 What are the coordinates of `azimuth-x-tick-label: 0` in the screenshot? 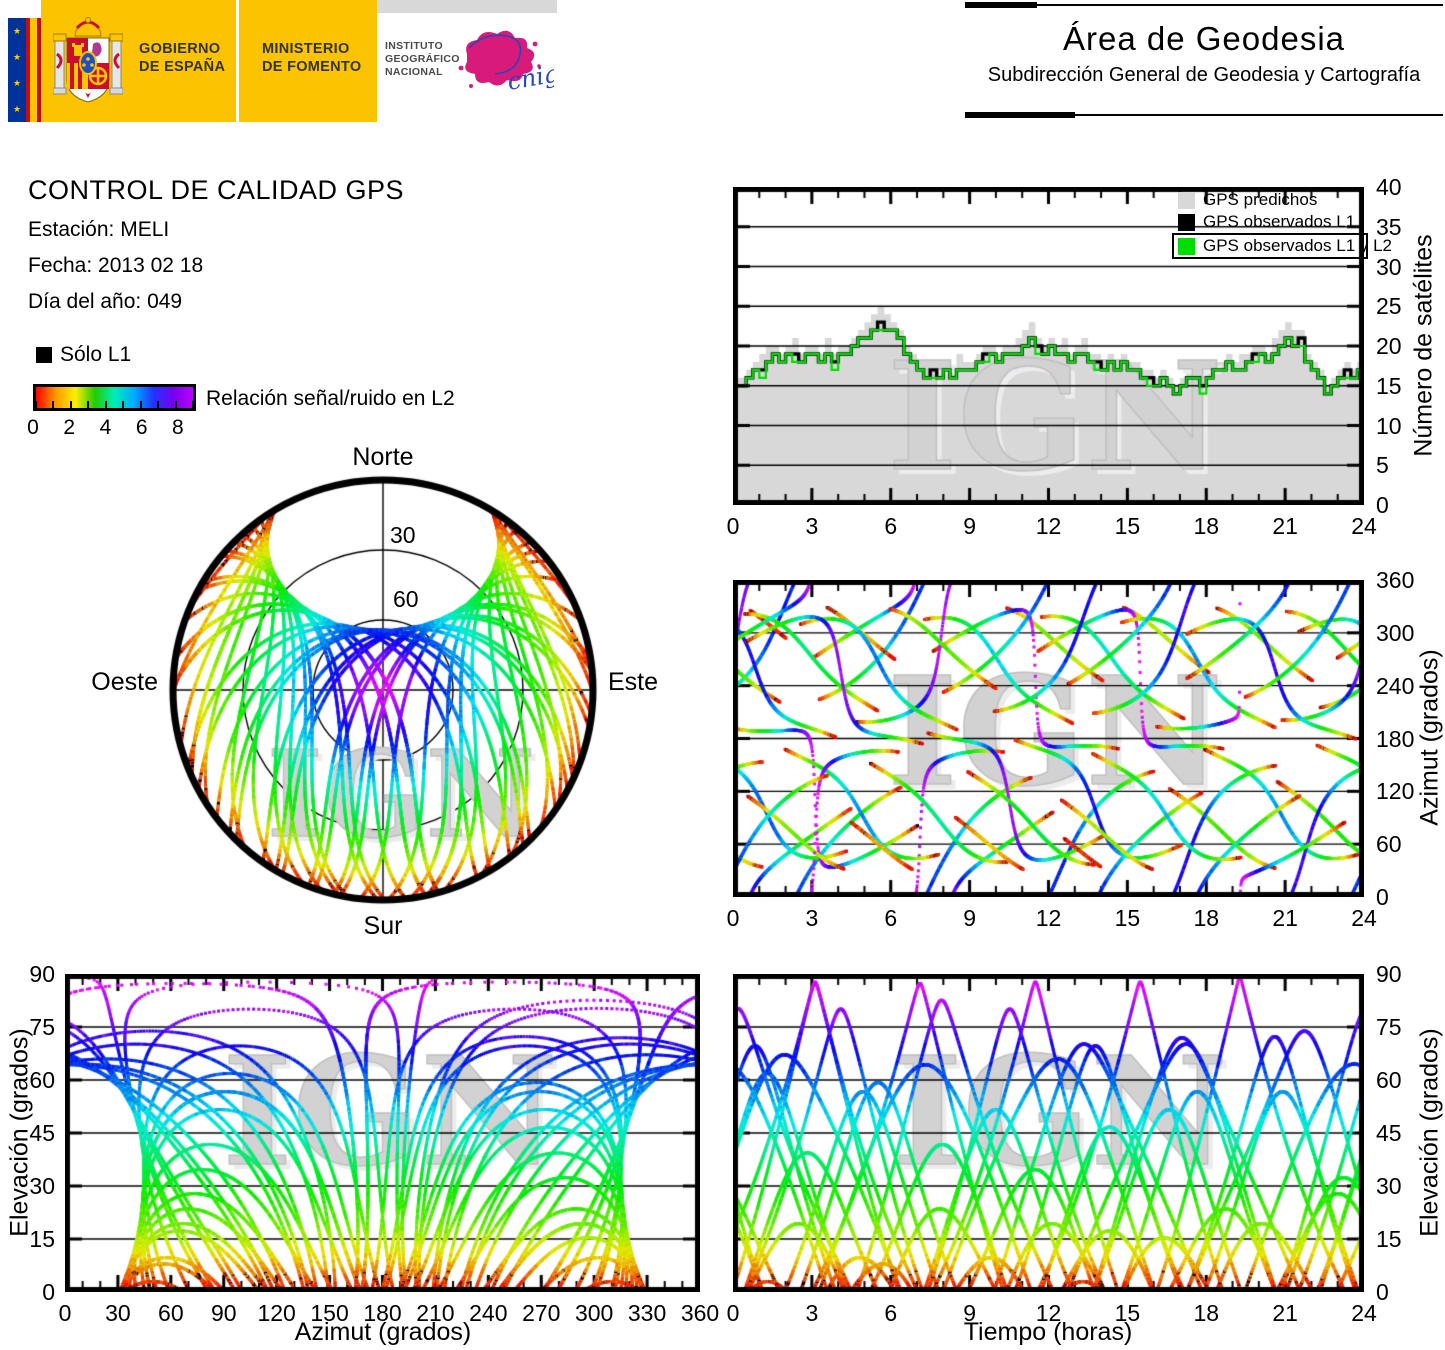 It's located at (733, 918).